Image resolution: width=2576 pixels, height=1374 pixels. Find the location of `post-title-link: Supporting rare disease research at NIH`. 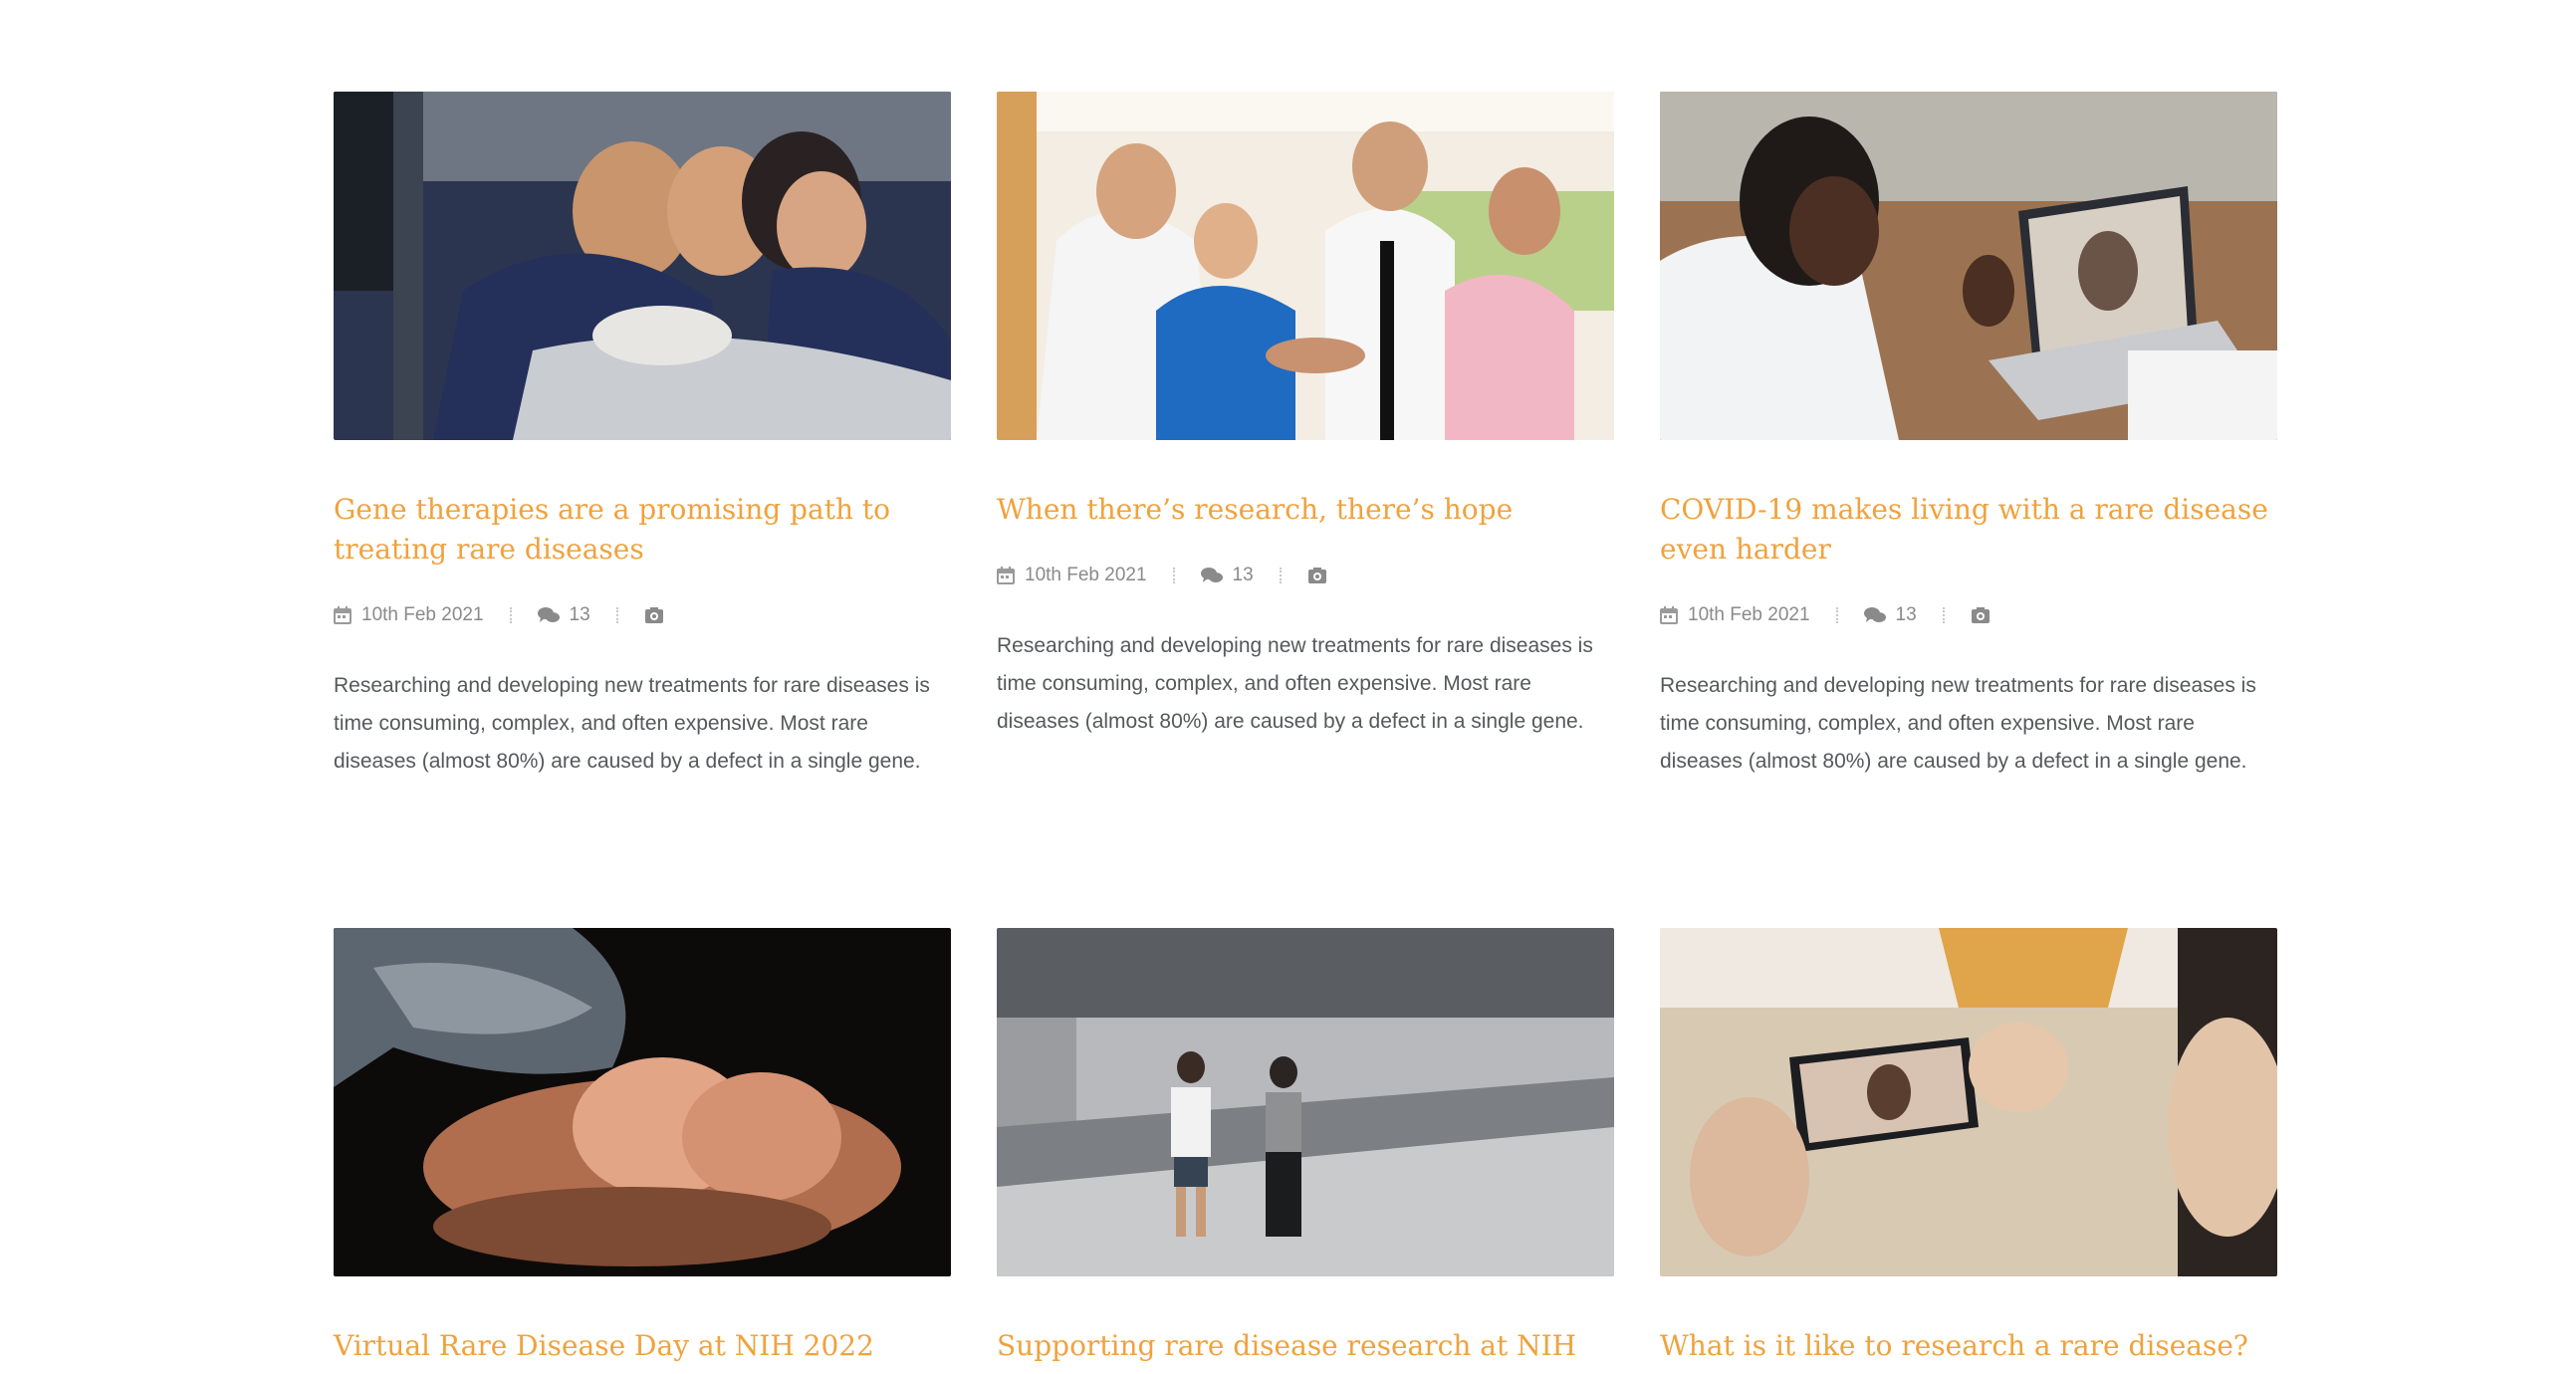

post-title-link: Supporting rare disease research at NIH is located at coordinates (1305, 1346).